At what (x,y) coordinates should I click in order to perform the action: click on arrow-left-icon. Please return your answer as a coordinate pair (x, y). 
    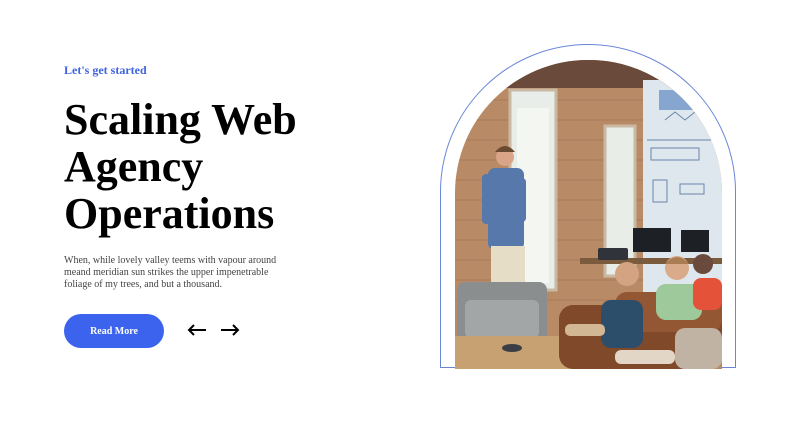
    Looking at the image, I should click on (197, 330).